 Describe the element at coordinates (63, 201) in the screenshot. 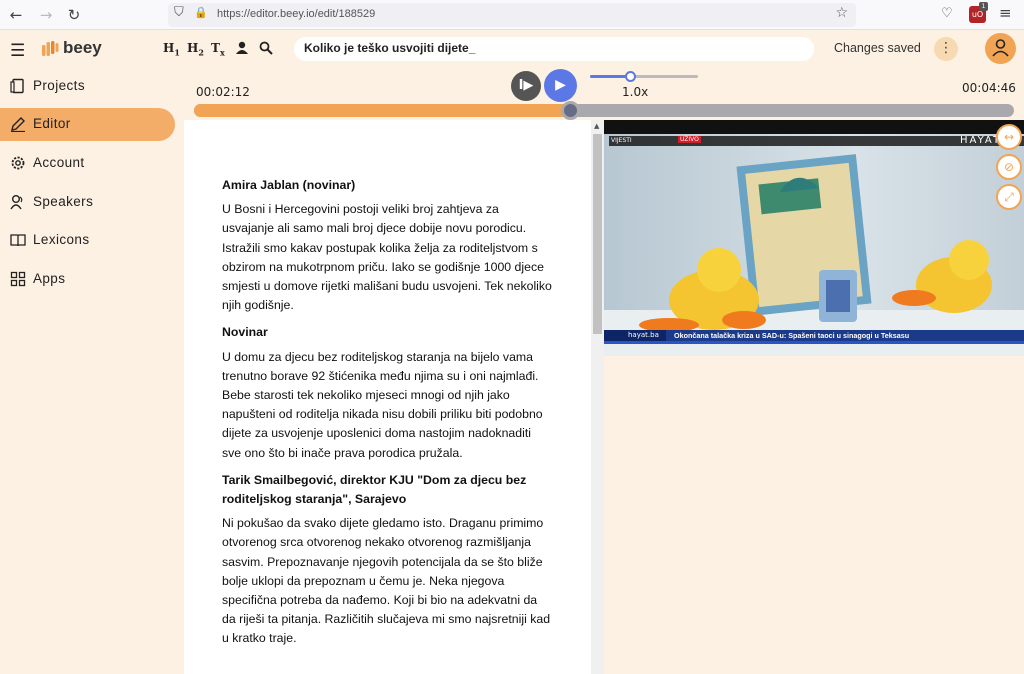

I see `sidebar-item-label: Speakers` at that location.